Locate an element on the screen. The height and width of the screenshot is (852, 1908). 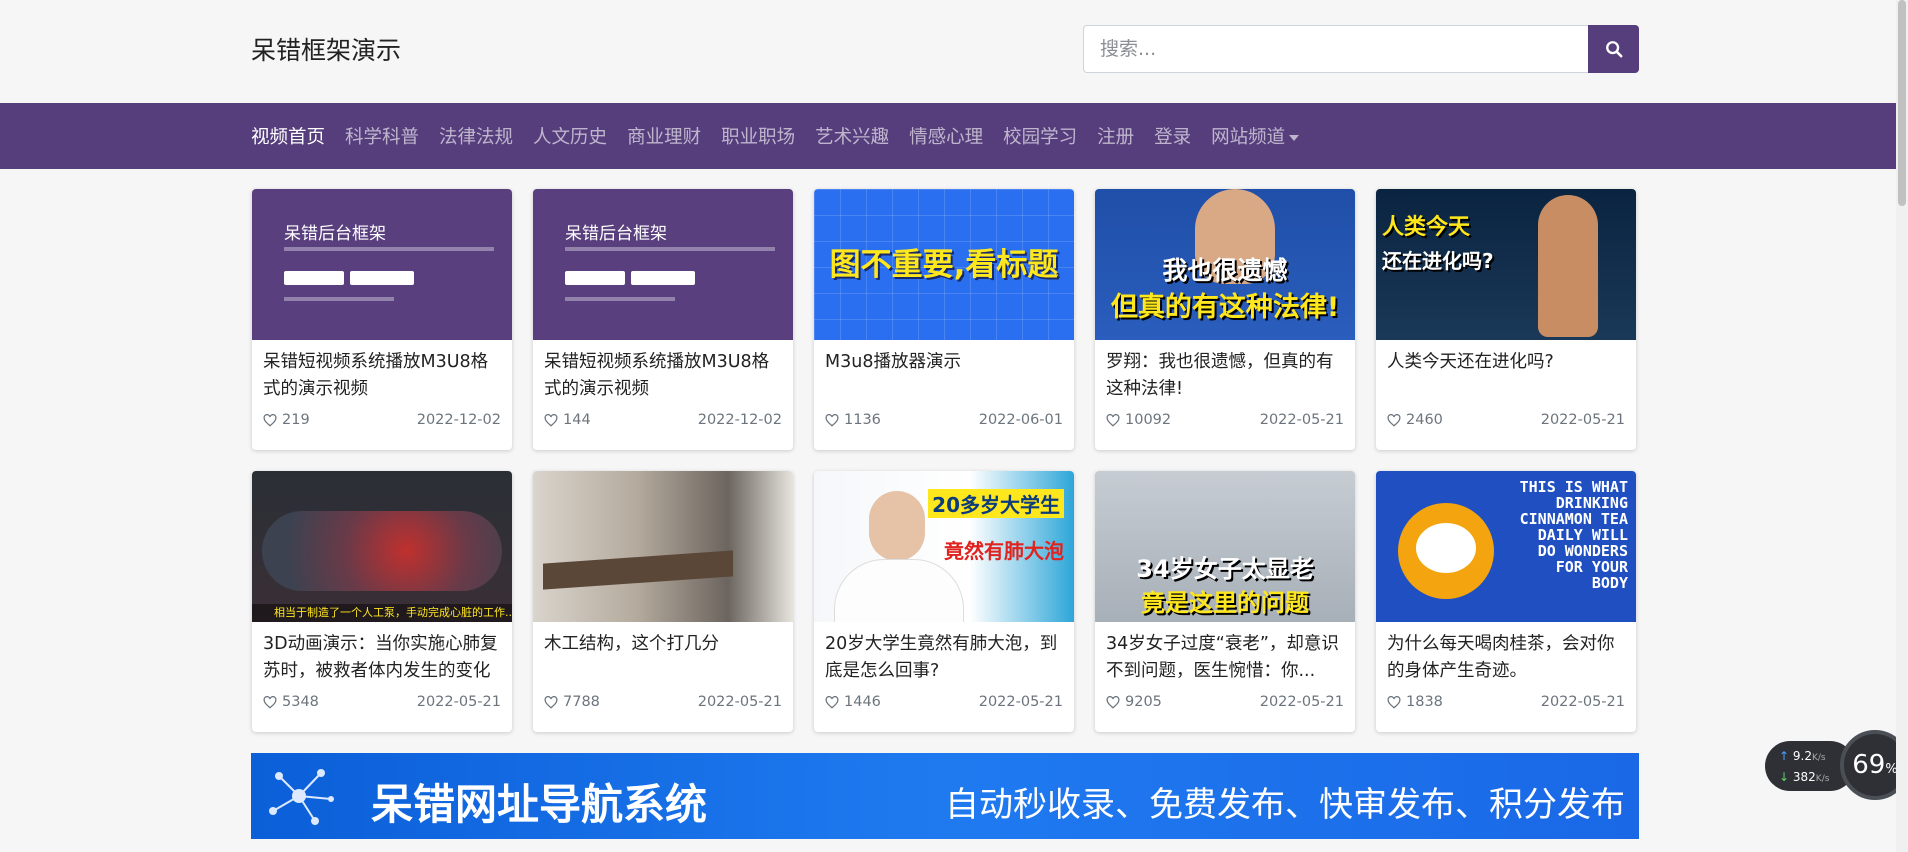
like-count-value: 219 is located at coordinates (296, 420).